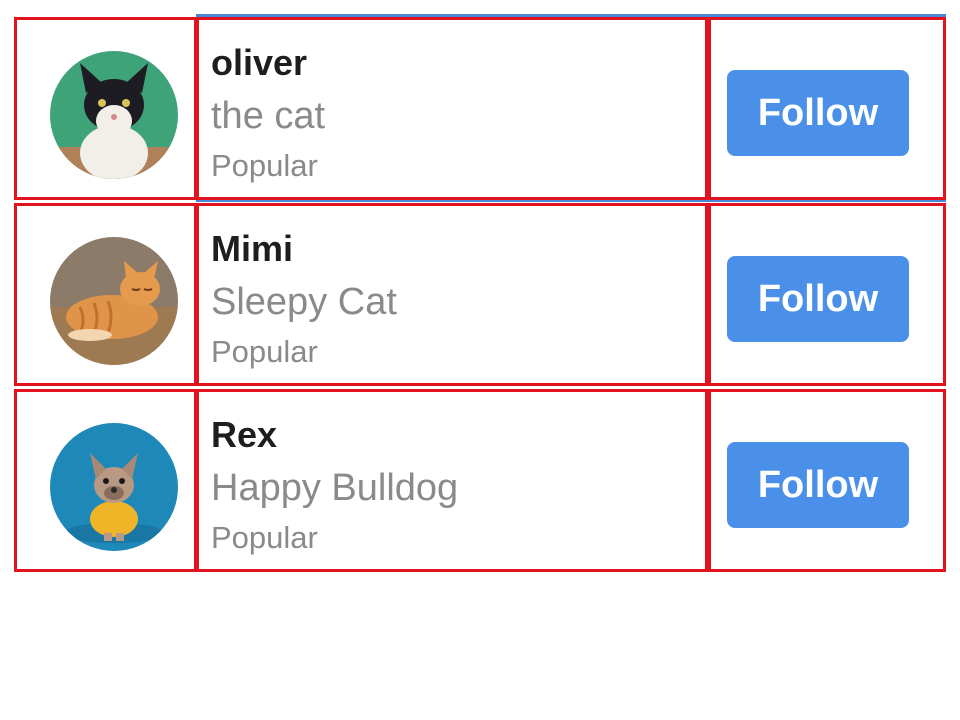  Describe the element at coordinates (452, 294) in the screenshot. I see `user-info-cell: Mimi Sleepy Cat Popular` at that location.